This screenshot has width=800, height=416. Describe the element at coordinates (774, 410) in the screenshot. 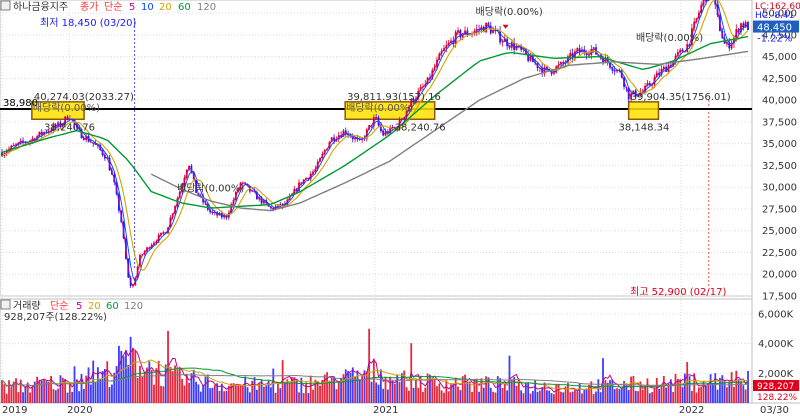

I see `x-end-label: 03/30` at that location.